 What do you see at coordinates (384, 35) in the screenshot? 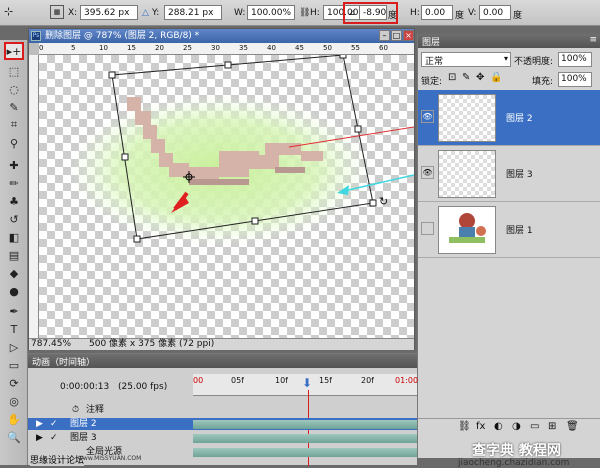
I see `minimize-icon: –` at bounding box center [384, 35].